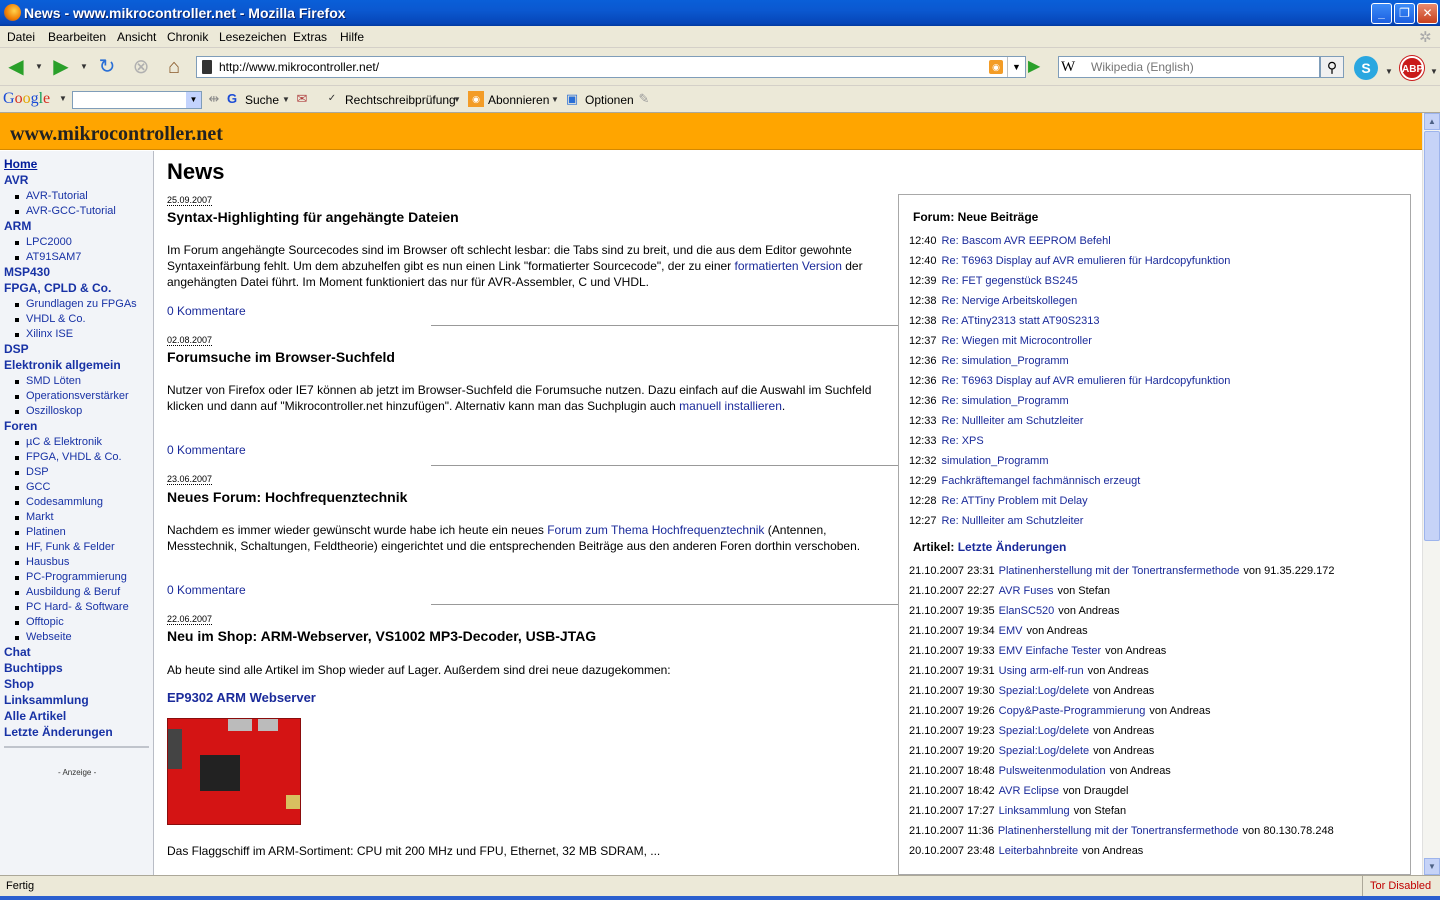 Image resolution: width=1440 pixels, height=900 pixels. I want to click on search-box: W, so click(1189, 67).